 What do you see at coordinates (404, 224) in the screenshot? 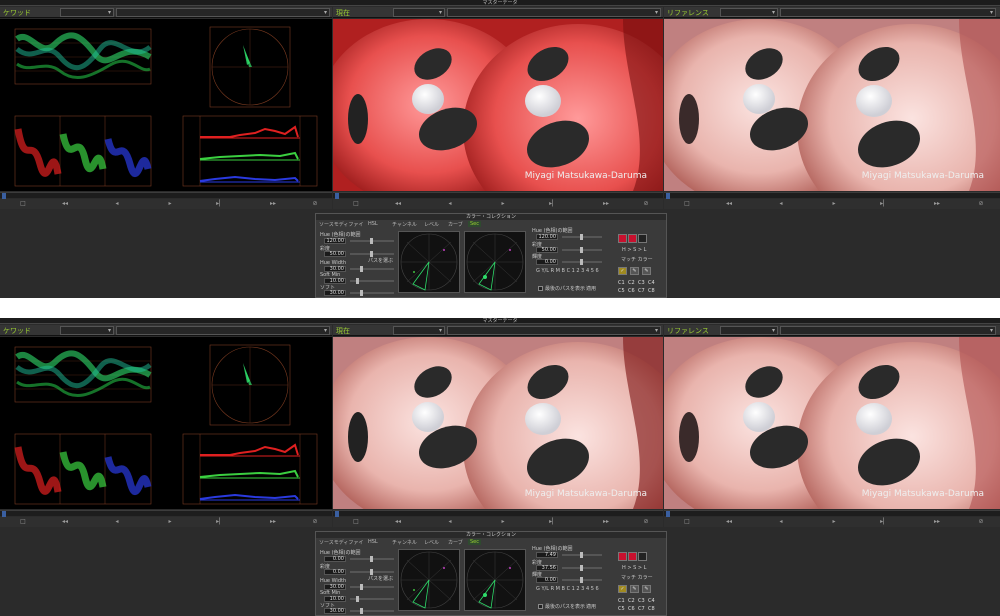
I see `tab-channel: チャンネル` at bounding box center [404, 224].